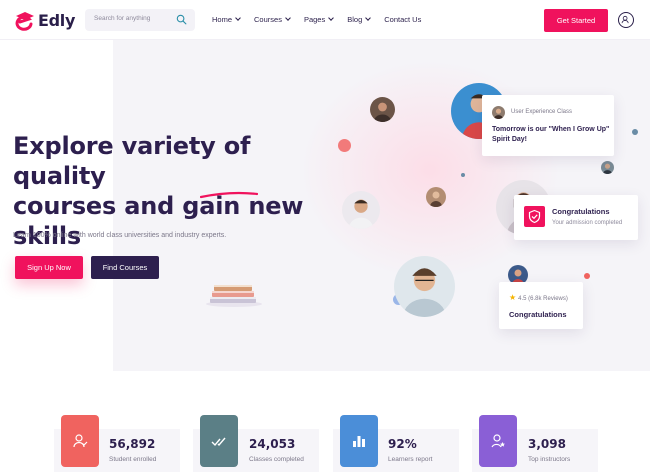 This screenshot has height=472, width=650. I want to click on find-courses-button: Find Courses, so click(125, 267).